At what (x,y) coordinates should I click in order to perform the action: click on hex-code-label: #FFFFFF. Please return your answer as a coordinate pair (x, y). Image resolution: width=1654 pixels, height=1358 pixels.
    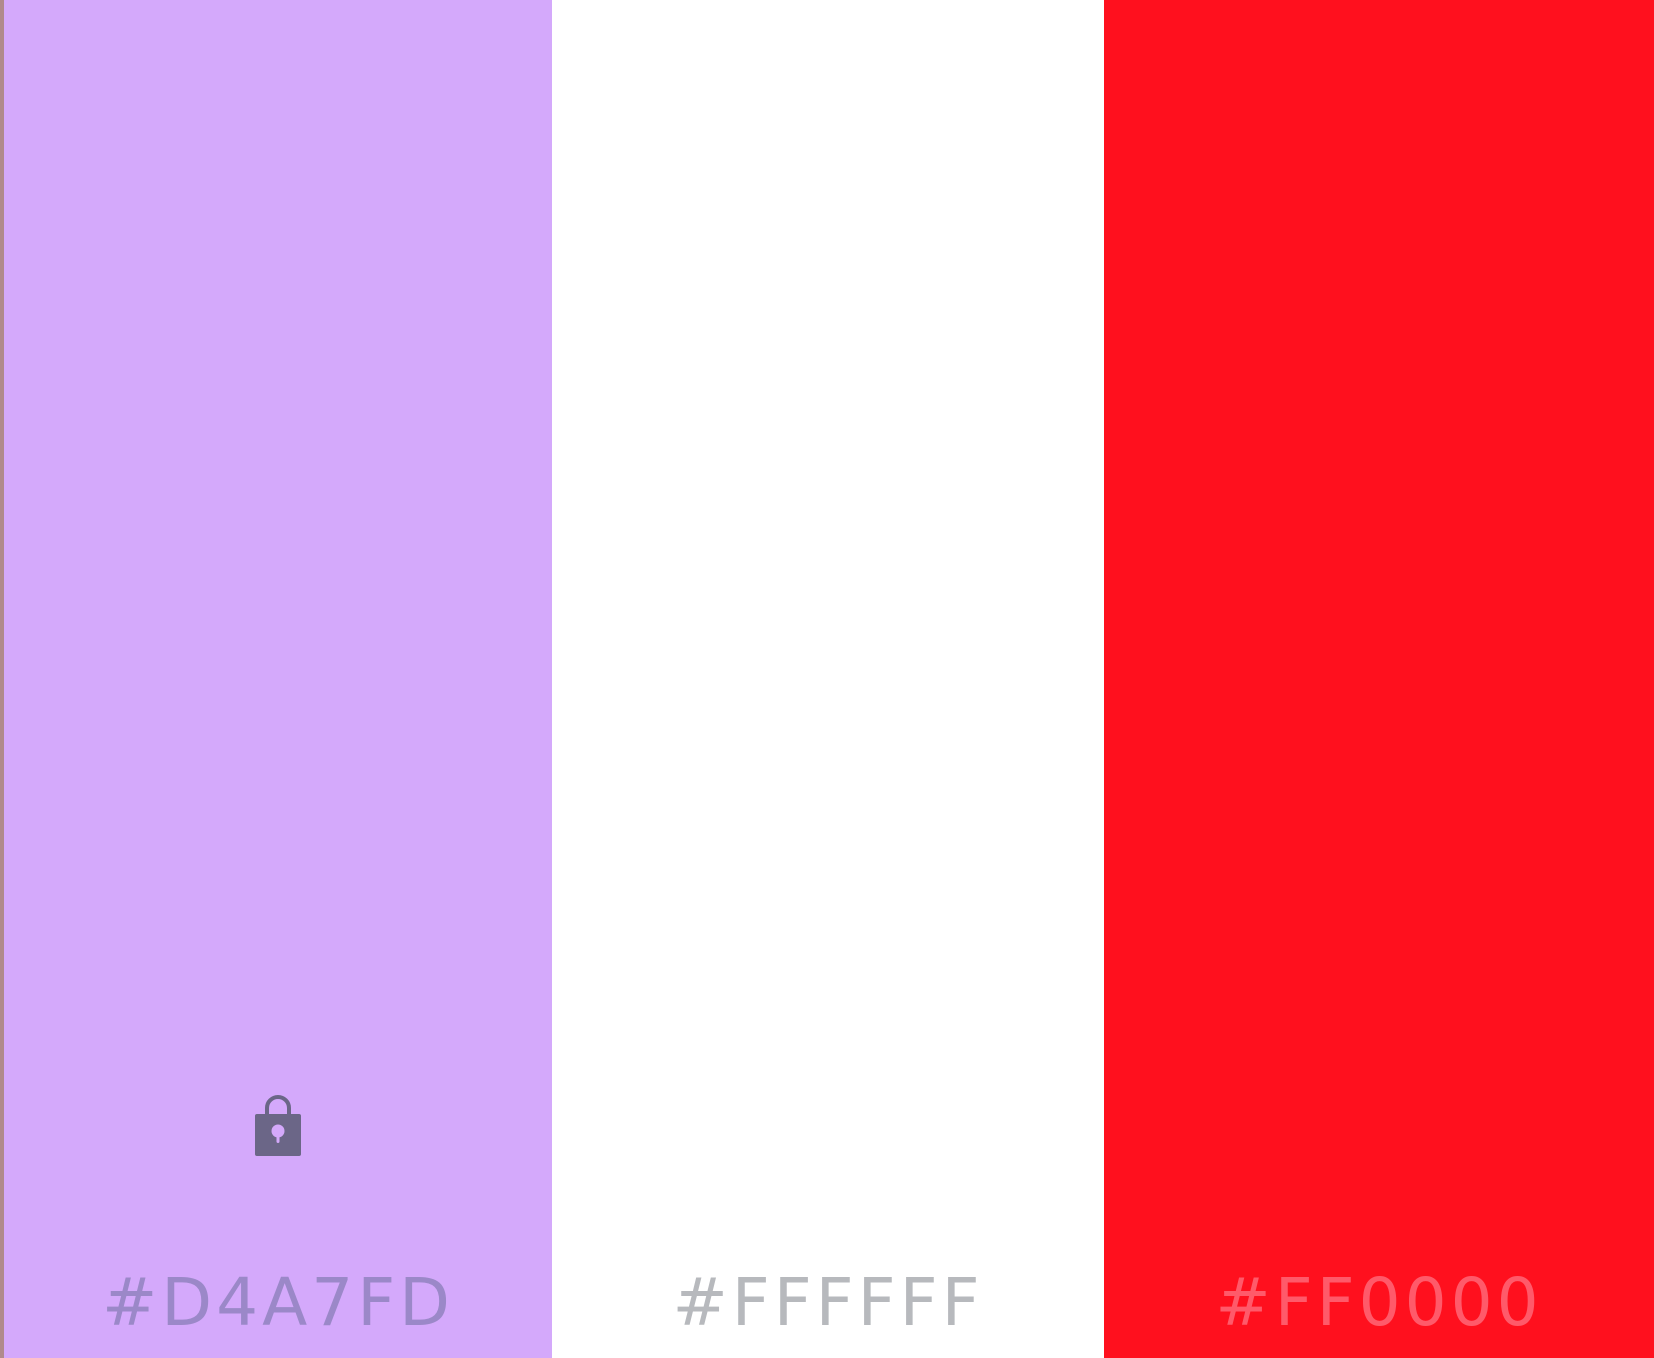
    Looking at the image, I should click on (828, 1303).